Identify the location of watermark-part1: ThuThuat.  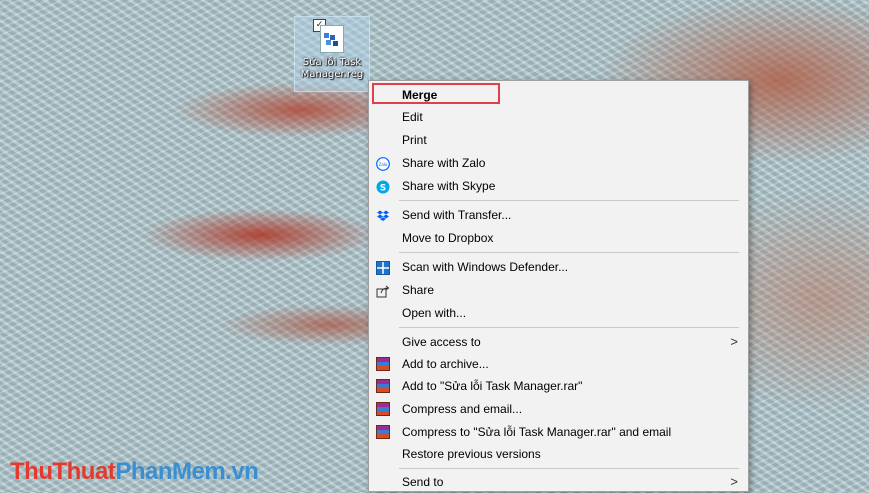
(63, 471).